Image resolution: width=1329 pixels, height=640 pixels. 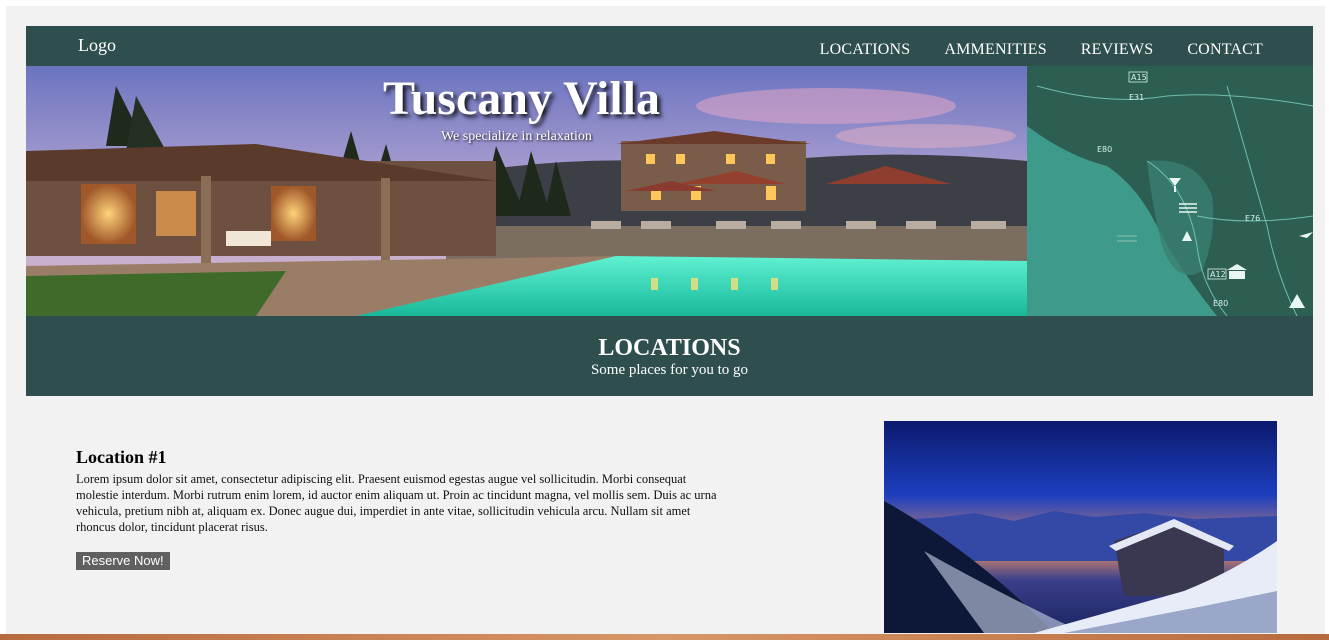 I want to click on map-road-label: E76, so click(x=1252, y=218).